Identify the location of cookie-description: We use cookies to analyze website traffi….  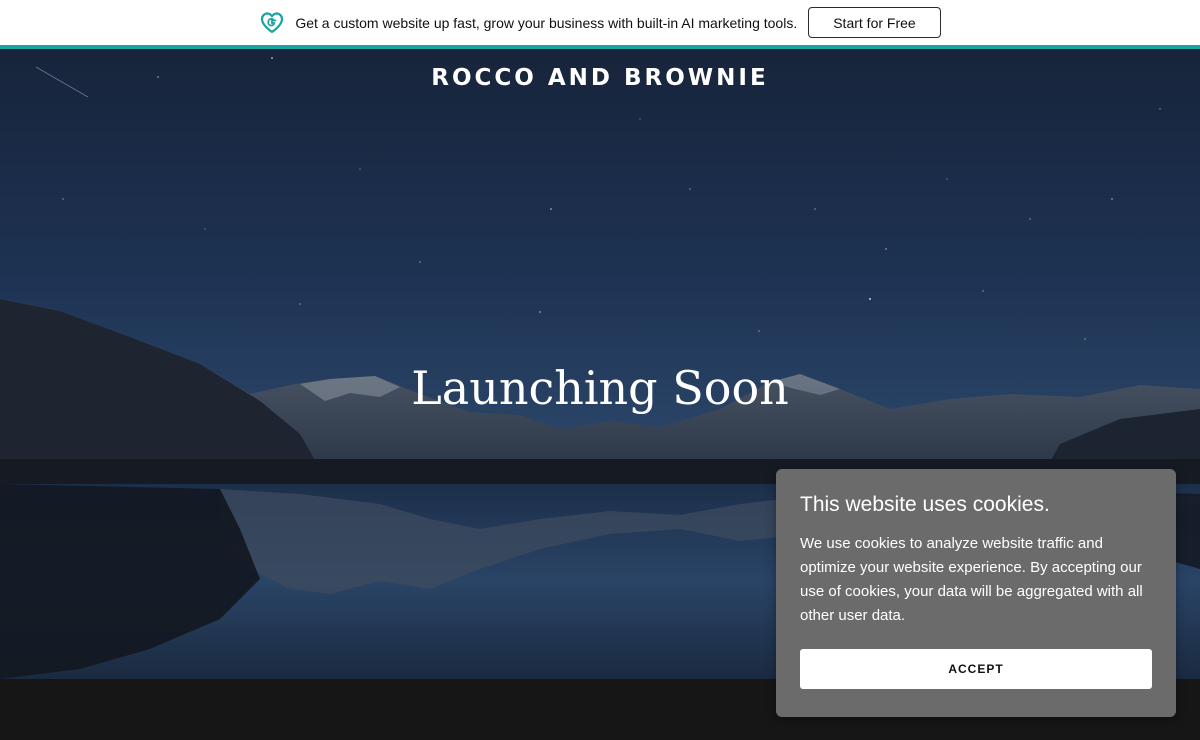
(971, 579).